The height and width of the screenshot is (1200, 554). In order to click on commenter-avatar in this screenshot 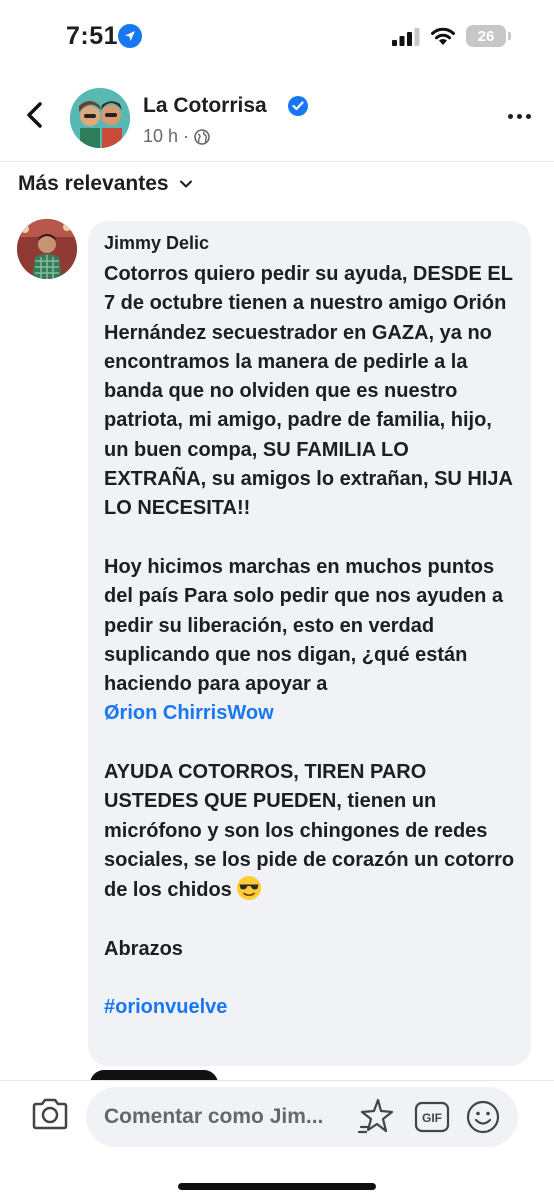, I will do `click(47, 249)`.